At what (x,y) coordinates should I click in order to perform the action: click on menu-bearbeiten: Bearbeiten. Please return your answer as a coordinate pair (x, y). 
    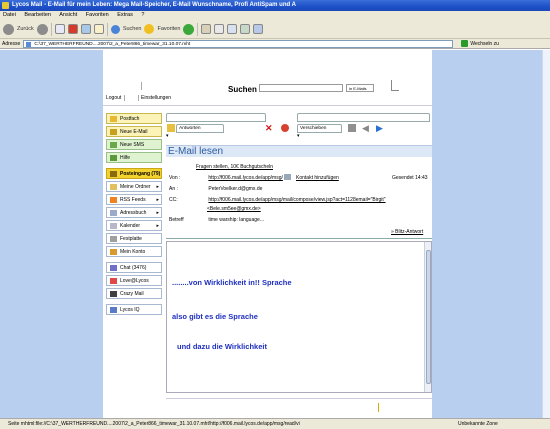
    Looking at the image, I should click on (37, 15).